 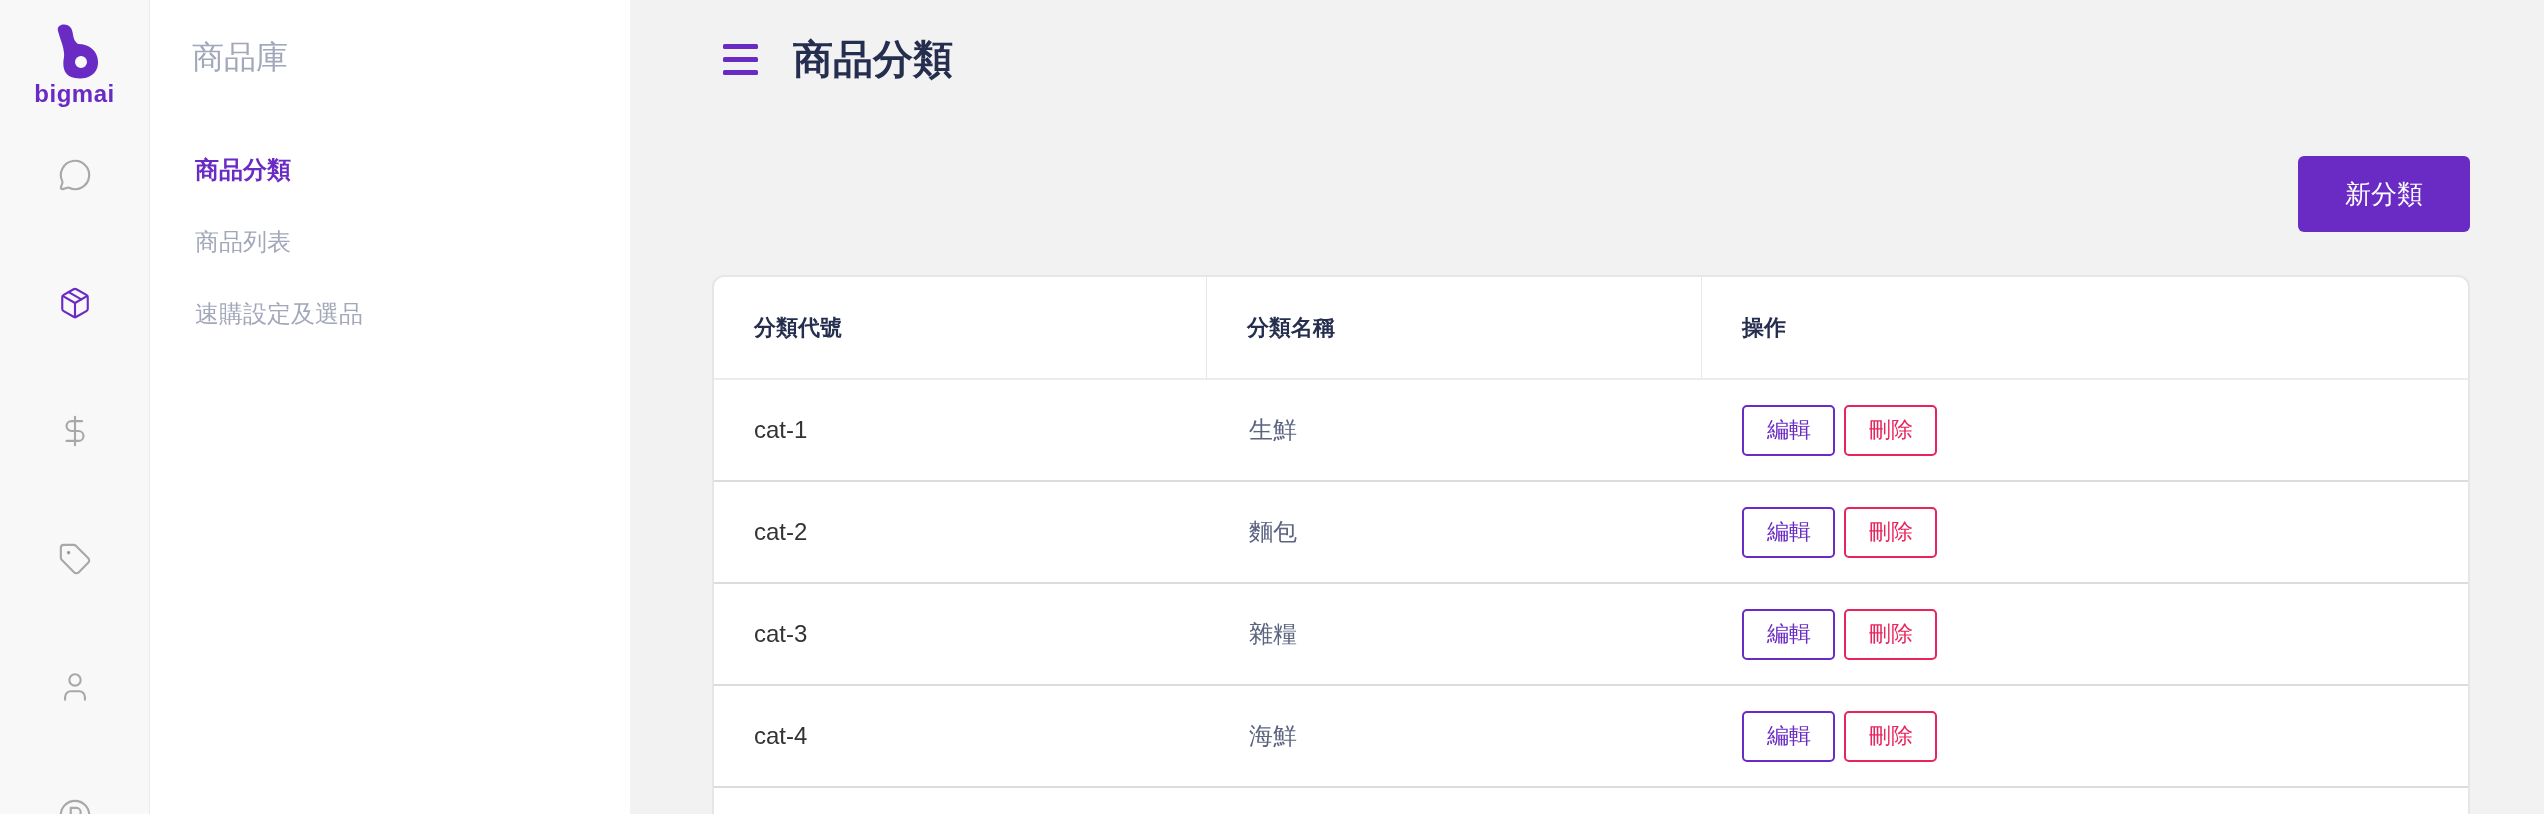 I want to click on table-cell: cat-4, so click(x=781, y=736).